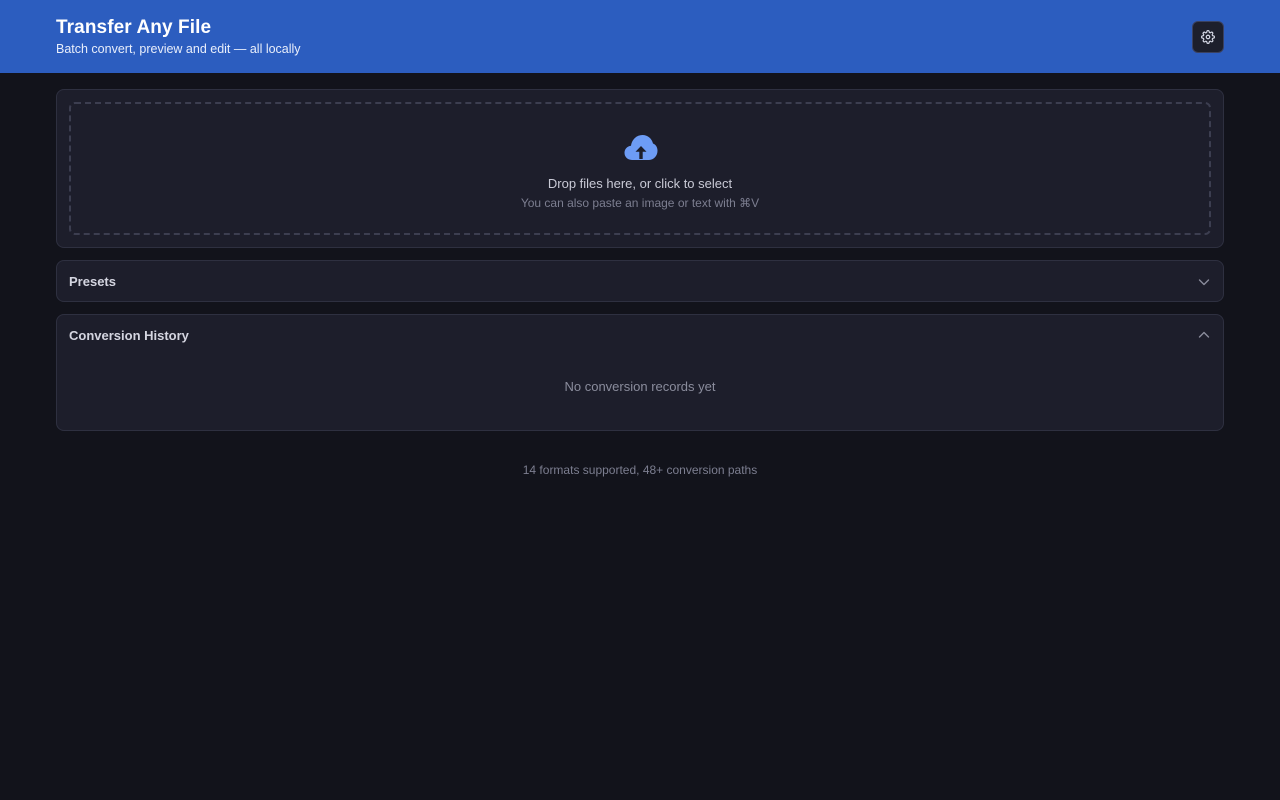 Image resolution: width=1280 pixels, height=800 pixels. What do you see at coordinates (640, 386) in the screenshot?
I see `history-empty-message: No conversion records yet` at bounding box center [640, 386].